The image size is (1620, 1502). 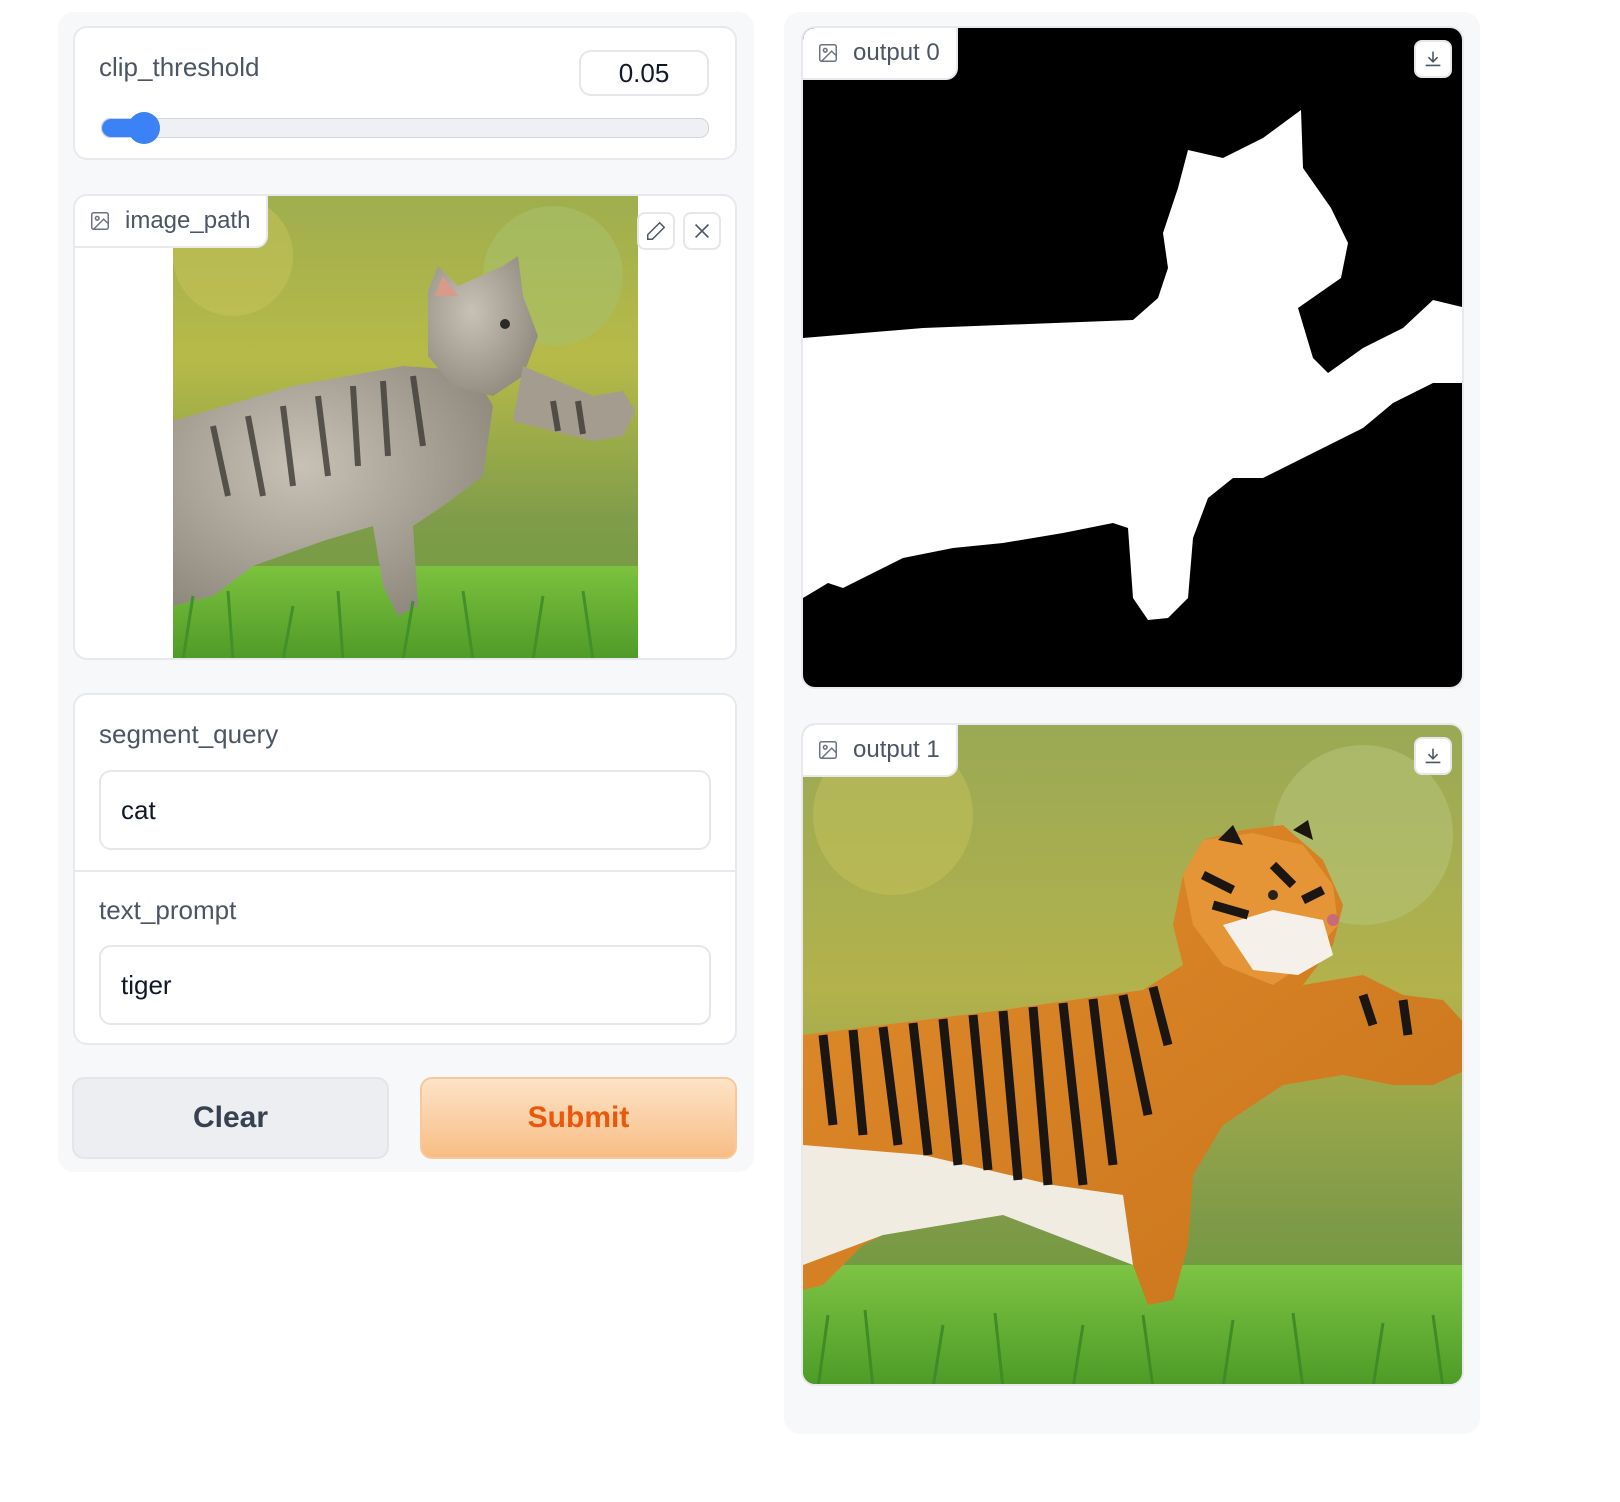 What do you see at coordinates (188, 220) in the screenshot?
I see `image-input-label: image_path` at bounding box center [188, 220].